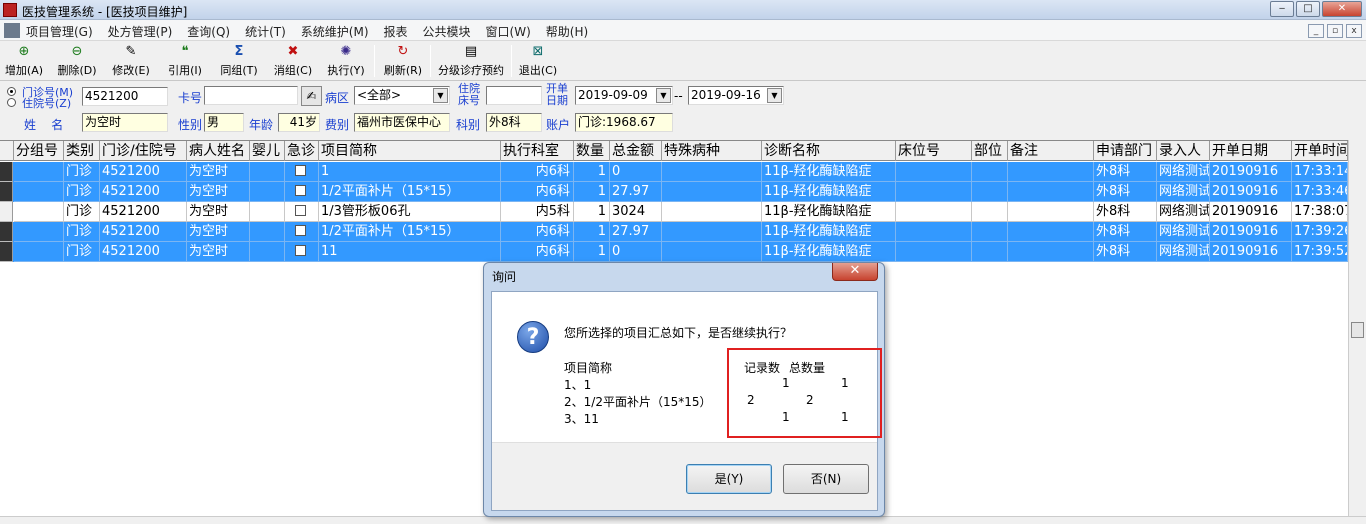  What do you see at coordinates (396, 31) in the screenshot?
I see `menu-item-report: 报表` at bounding box center [396, 31].